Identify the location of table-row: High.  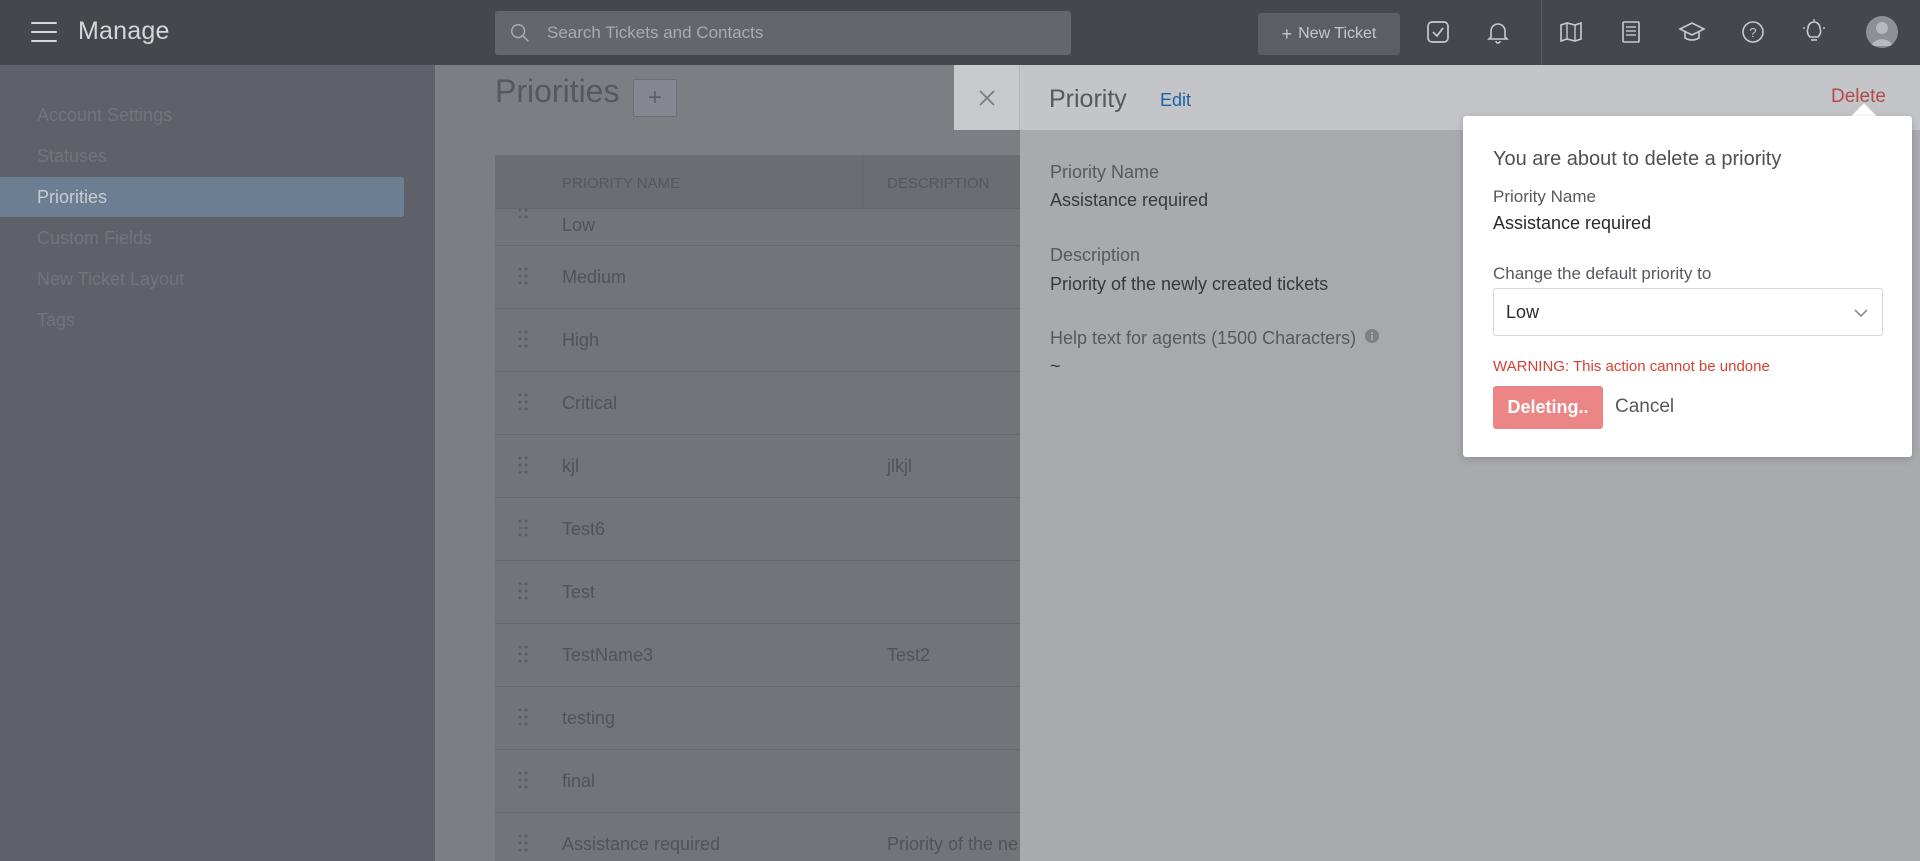
(795, 340).